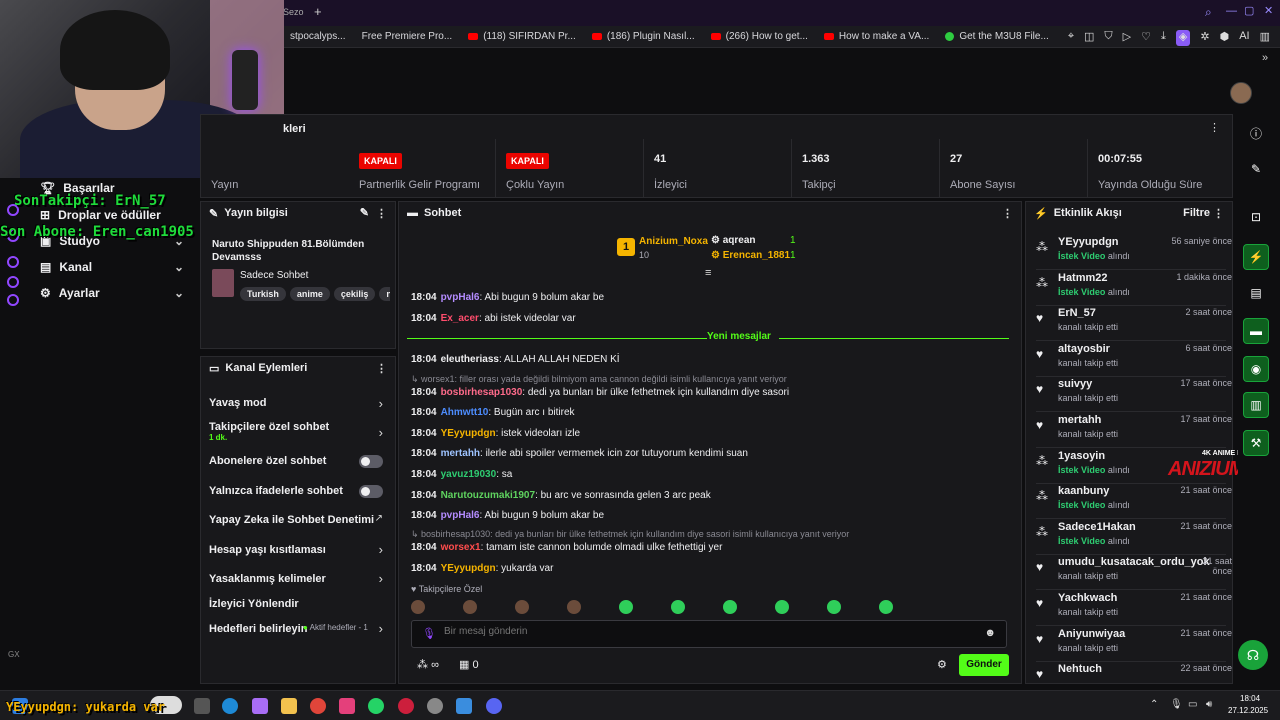 The height and width of the screenshot is (720, 1280). What do you see at coordinates (1134, 500) in the screenshot?
I see `activity-item: ⁂ kaanbuny İstek Video alındı 21 saat önce` at bounding box center [1134, 500].